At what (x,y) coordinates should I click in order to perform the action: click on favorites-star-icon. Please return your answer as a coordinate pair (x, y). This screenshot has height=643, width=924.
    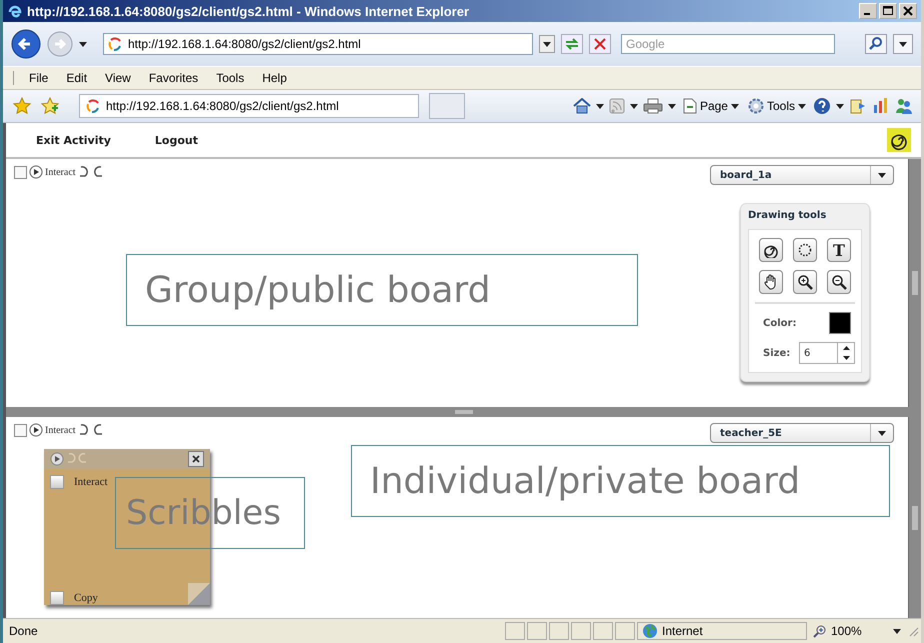
    Looking at the image, I should click on (22, 106).